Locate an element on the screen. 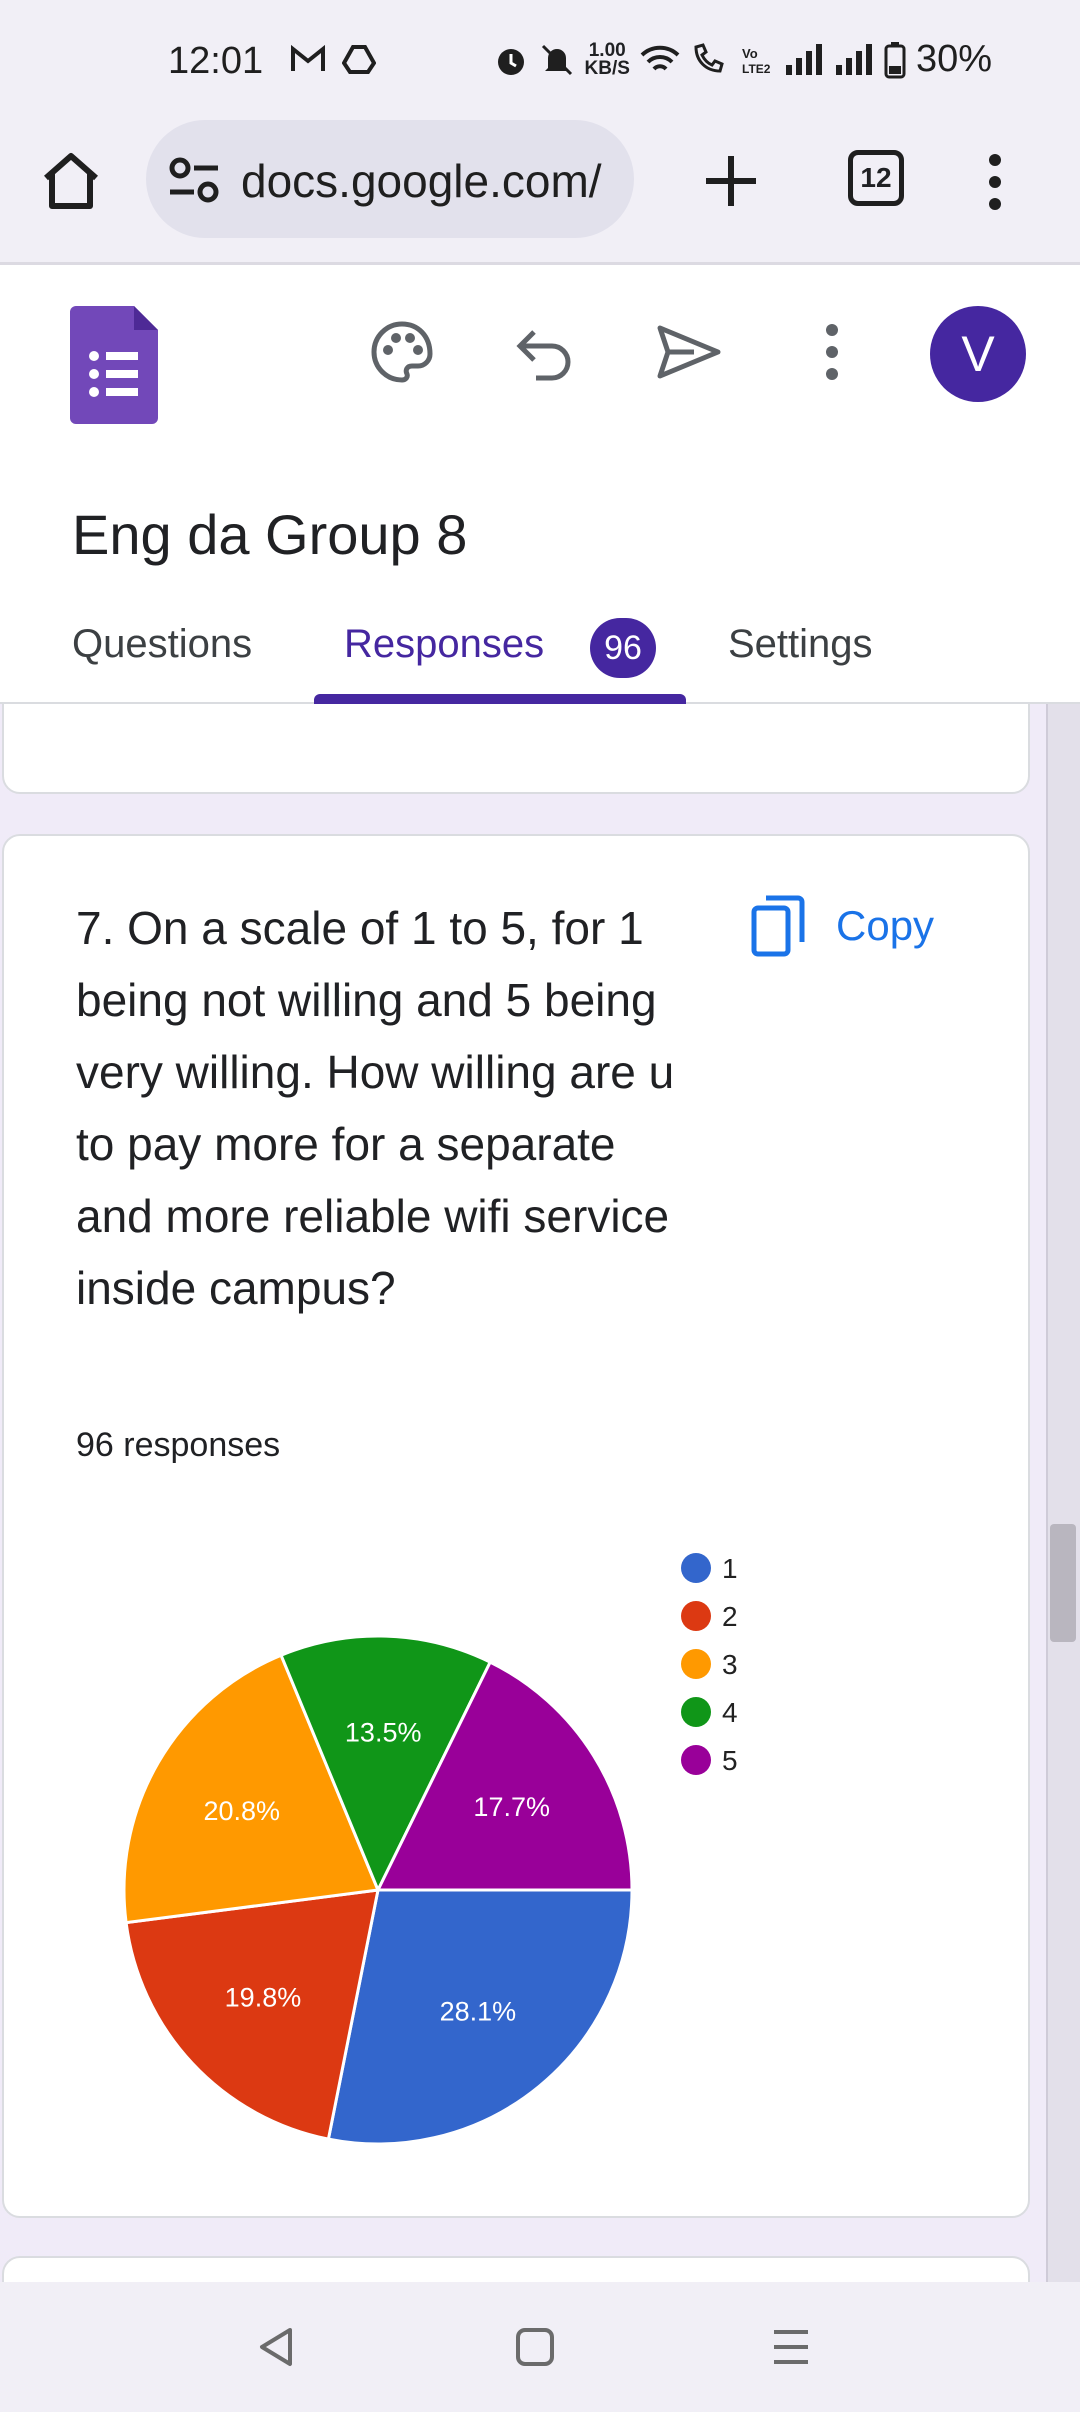  legend-label-3: 3 is located at coordinates (730, 1664).